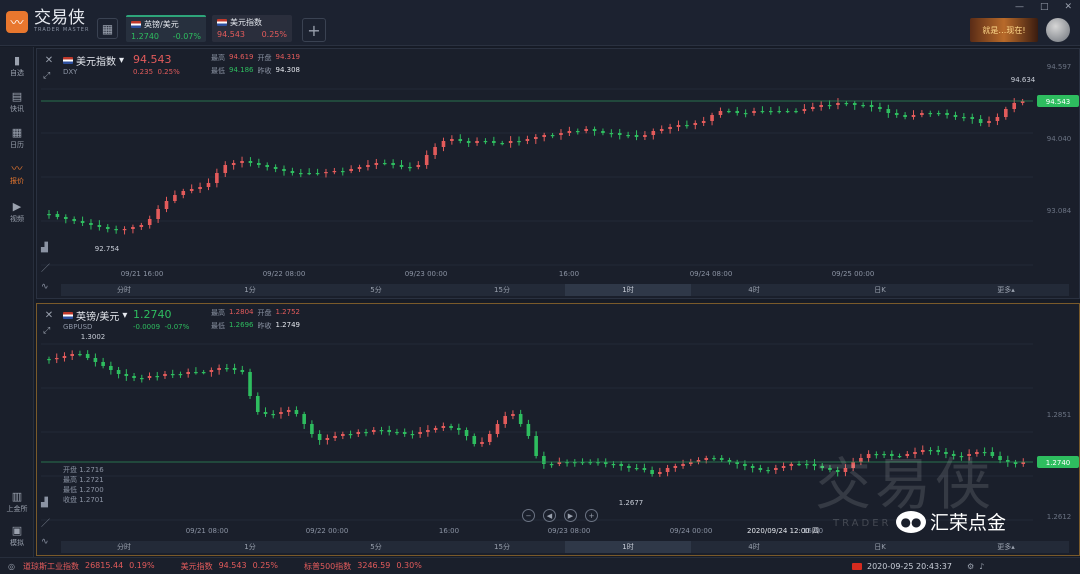 This screenshot has width=1080, height=574. I want to click on current-price: 94.543, so click(152, 59).